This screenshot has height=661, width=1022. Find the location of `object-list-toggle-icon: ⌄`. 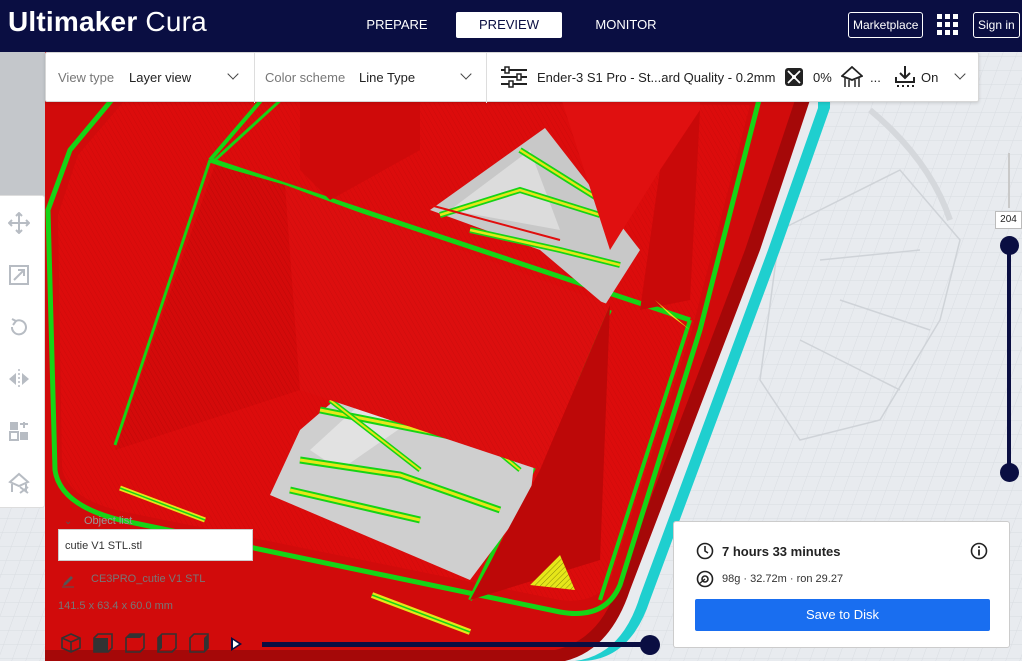

object-list-toggle-icon: ⌄ is located at coordinates (68, 521).